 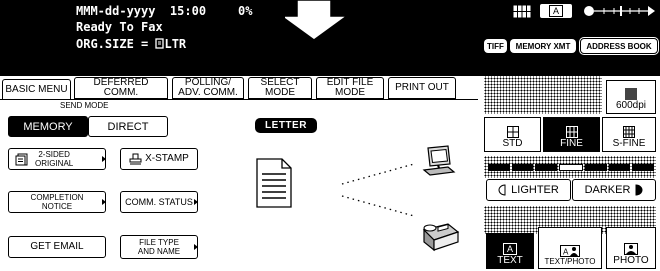 I want to click on resolution-sfine-button: S-FINE, so click(x=629, y=134).